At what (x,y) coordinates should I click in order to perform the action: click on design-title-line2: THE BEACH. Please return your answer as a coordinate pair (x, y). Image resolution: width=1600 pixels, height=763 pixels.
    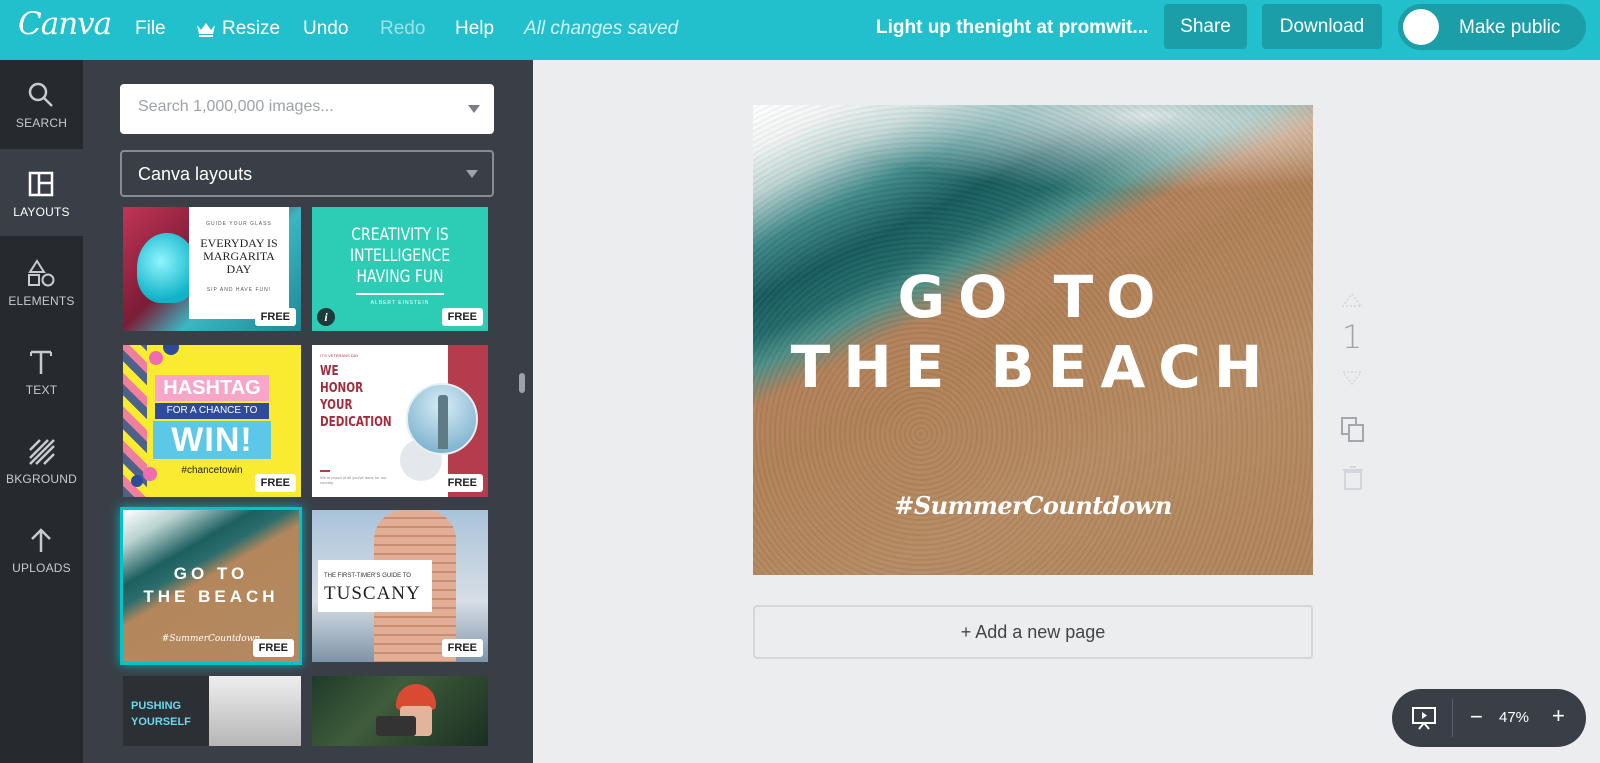
    Looking at the image, I should click on (1033, 367).